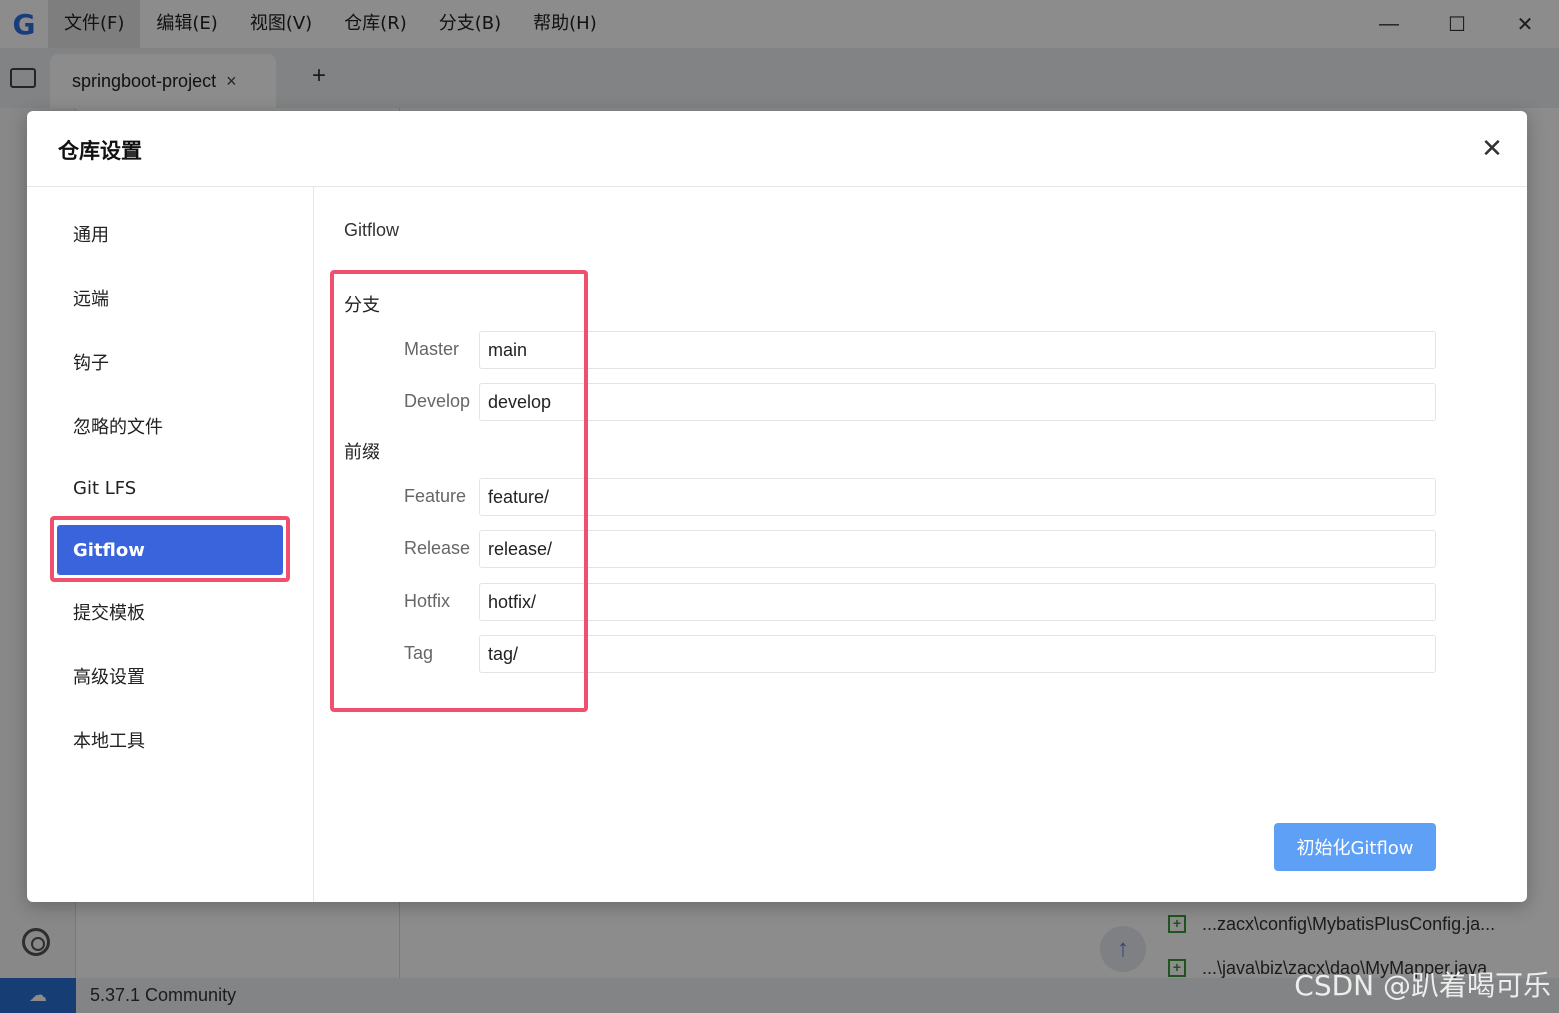 The image size is (1559, 1013). What do you see at coordinates (777, 149) in the screenshot?
I see `dialog-header: 仓库设置 ✕` at bounding box center [777, 149].